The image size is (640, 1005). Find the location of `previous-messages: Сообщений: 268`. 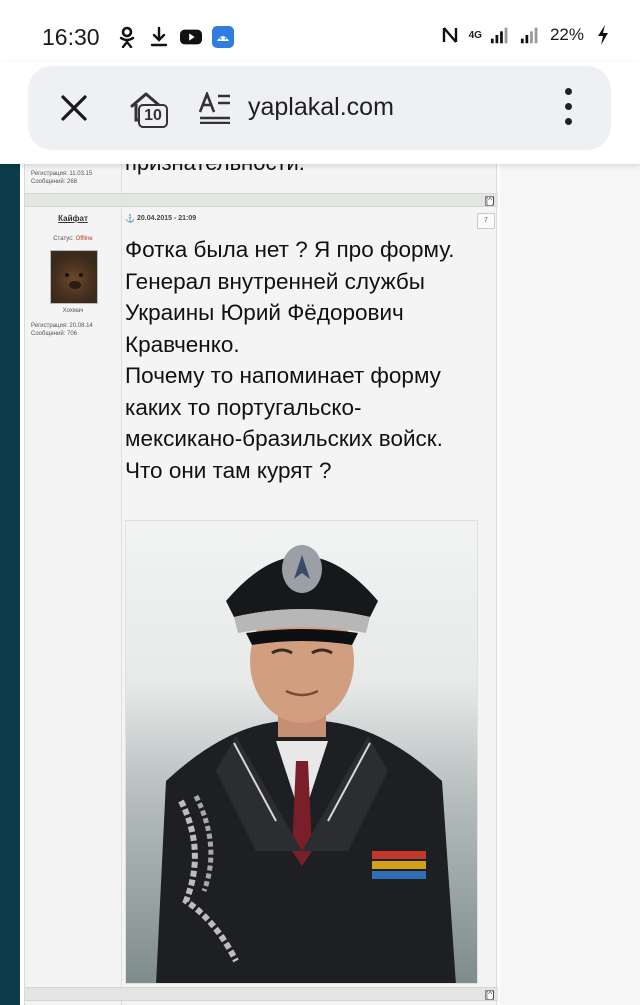

previous-messages: Сообщений: 268 is located at coordinates (54, 182).